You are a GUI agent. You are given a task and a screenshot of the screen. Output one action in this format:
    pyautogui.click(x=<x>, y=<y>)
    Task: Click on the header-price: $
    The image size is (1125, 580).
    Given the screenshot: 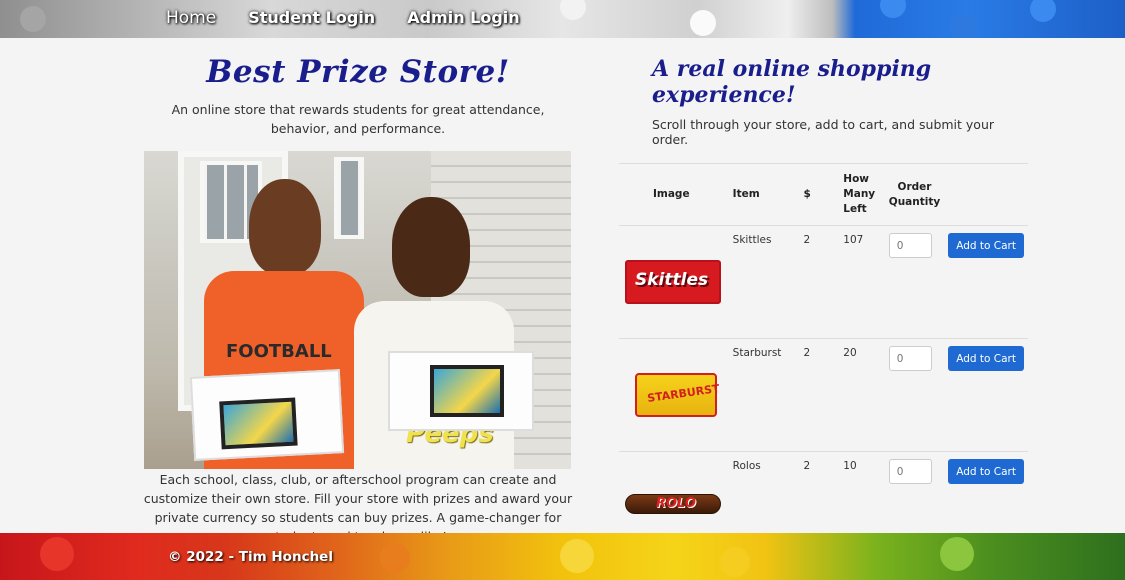 What is the action you would take?
    pyautogui.click(x=819, y=194)
    